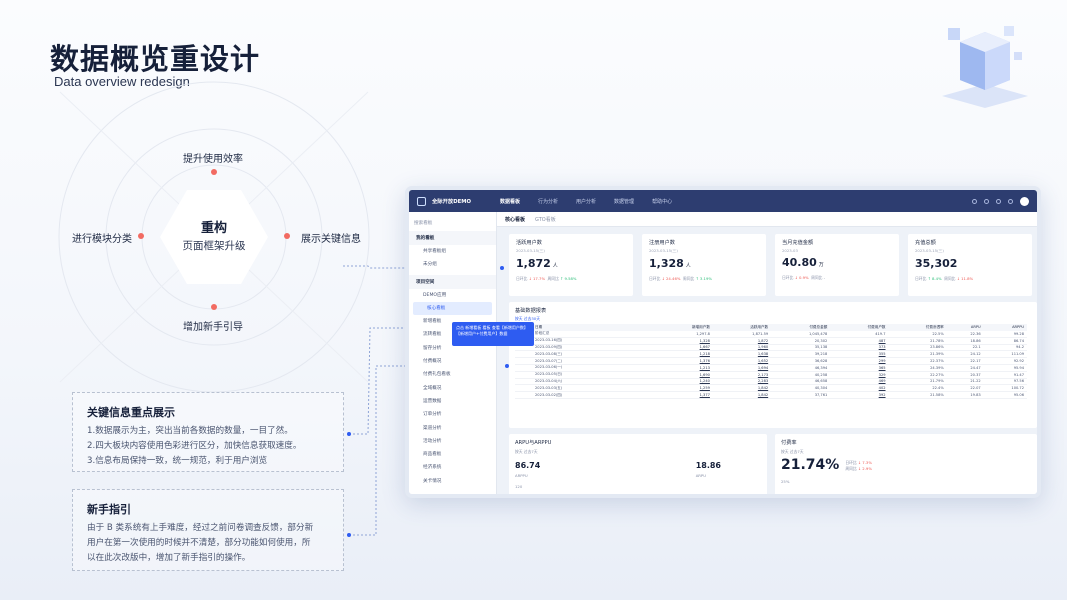 The height and width of the screenshot is (600, 1067). What do you see at coordinates (586, 201) in the screenshot?
I see `nav-item: 用户分析` at bounding box center [586, 201].